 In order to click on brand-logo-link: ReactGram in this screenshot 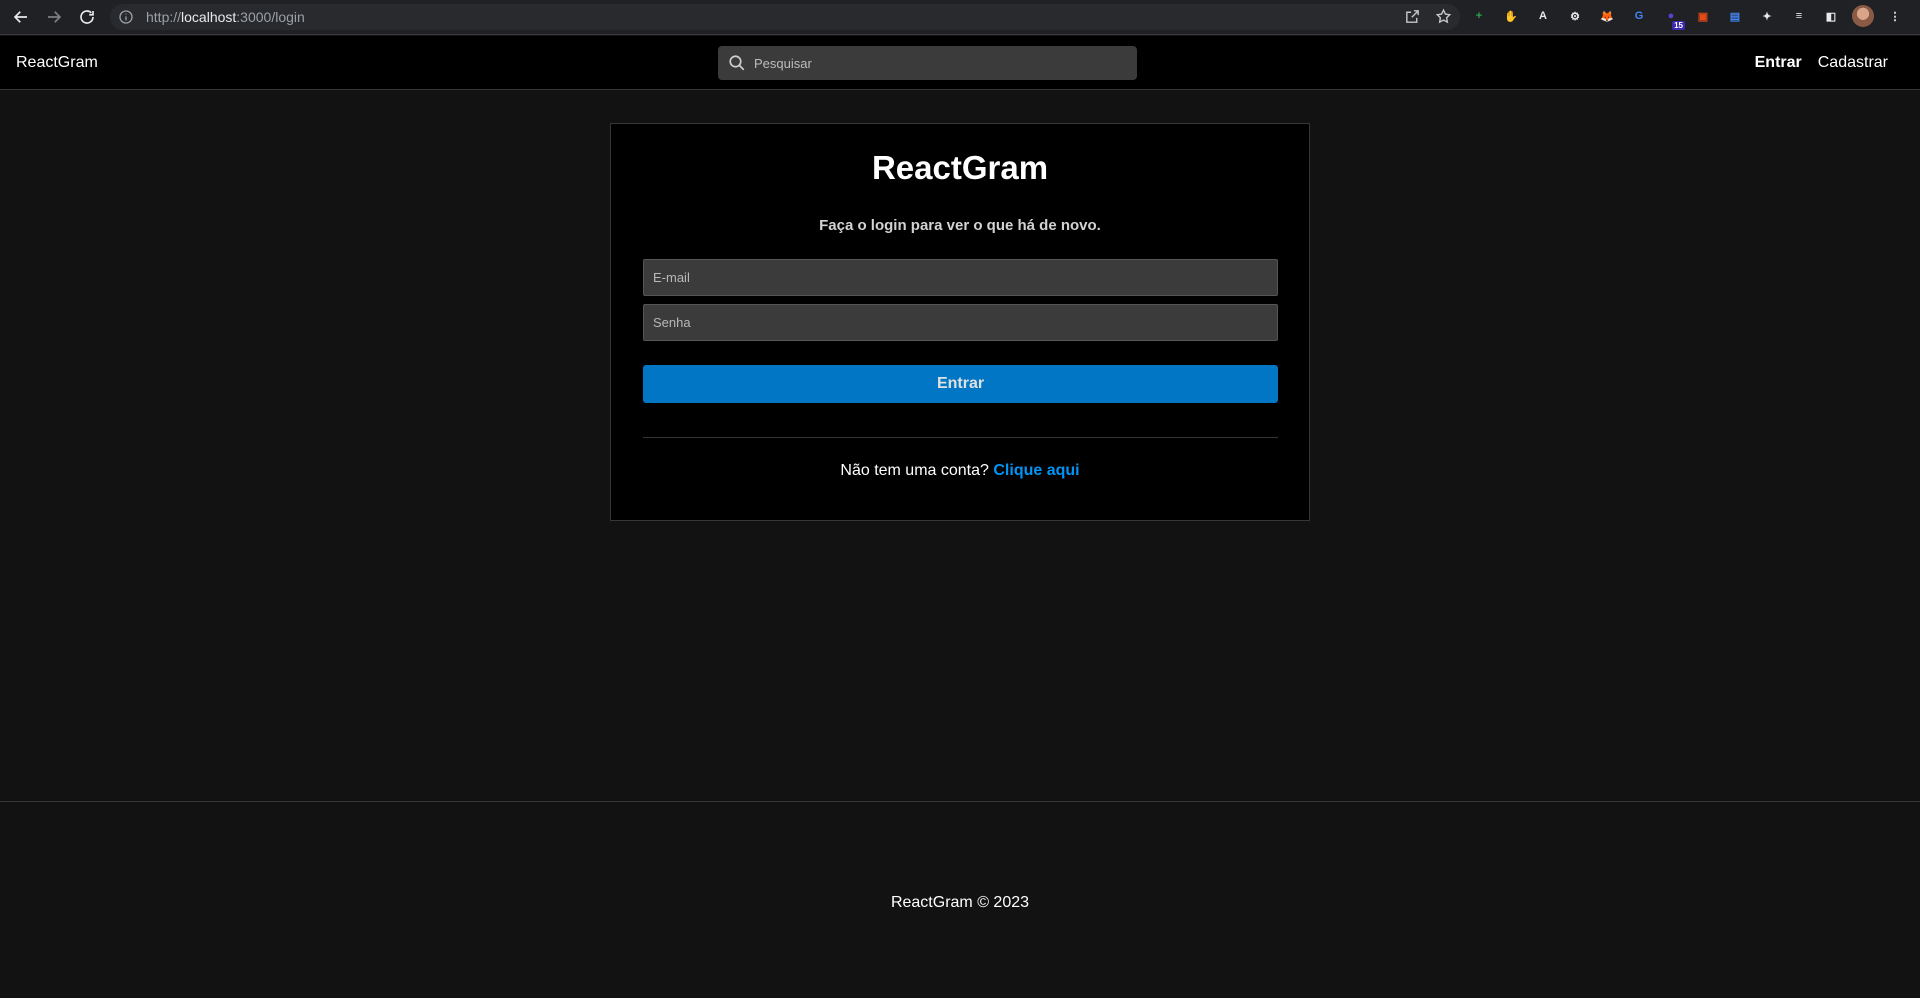, I will do `click(57, 63)`.